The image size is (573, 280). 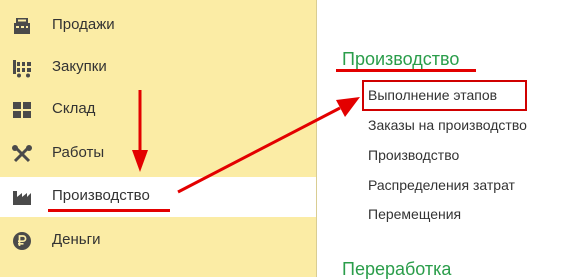 What do you see at coordinates (83, 24) in the screenshot?
I see `sidebar-item-label: Продажи` at bounding box center [83, 24].